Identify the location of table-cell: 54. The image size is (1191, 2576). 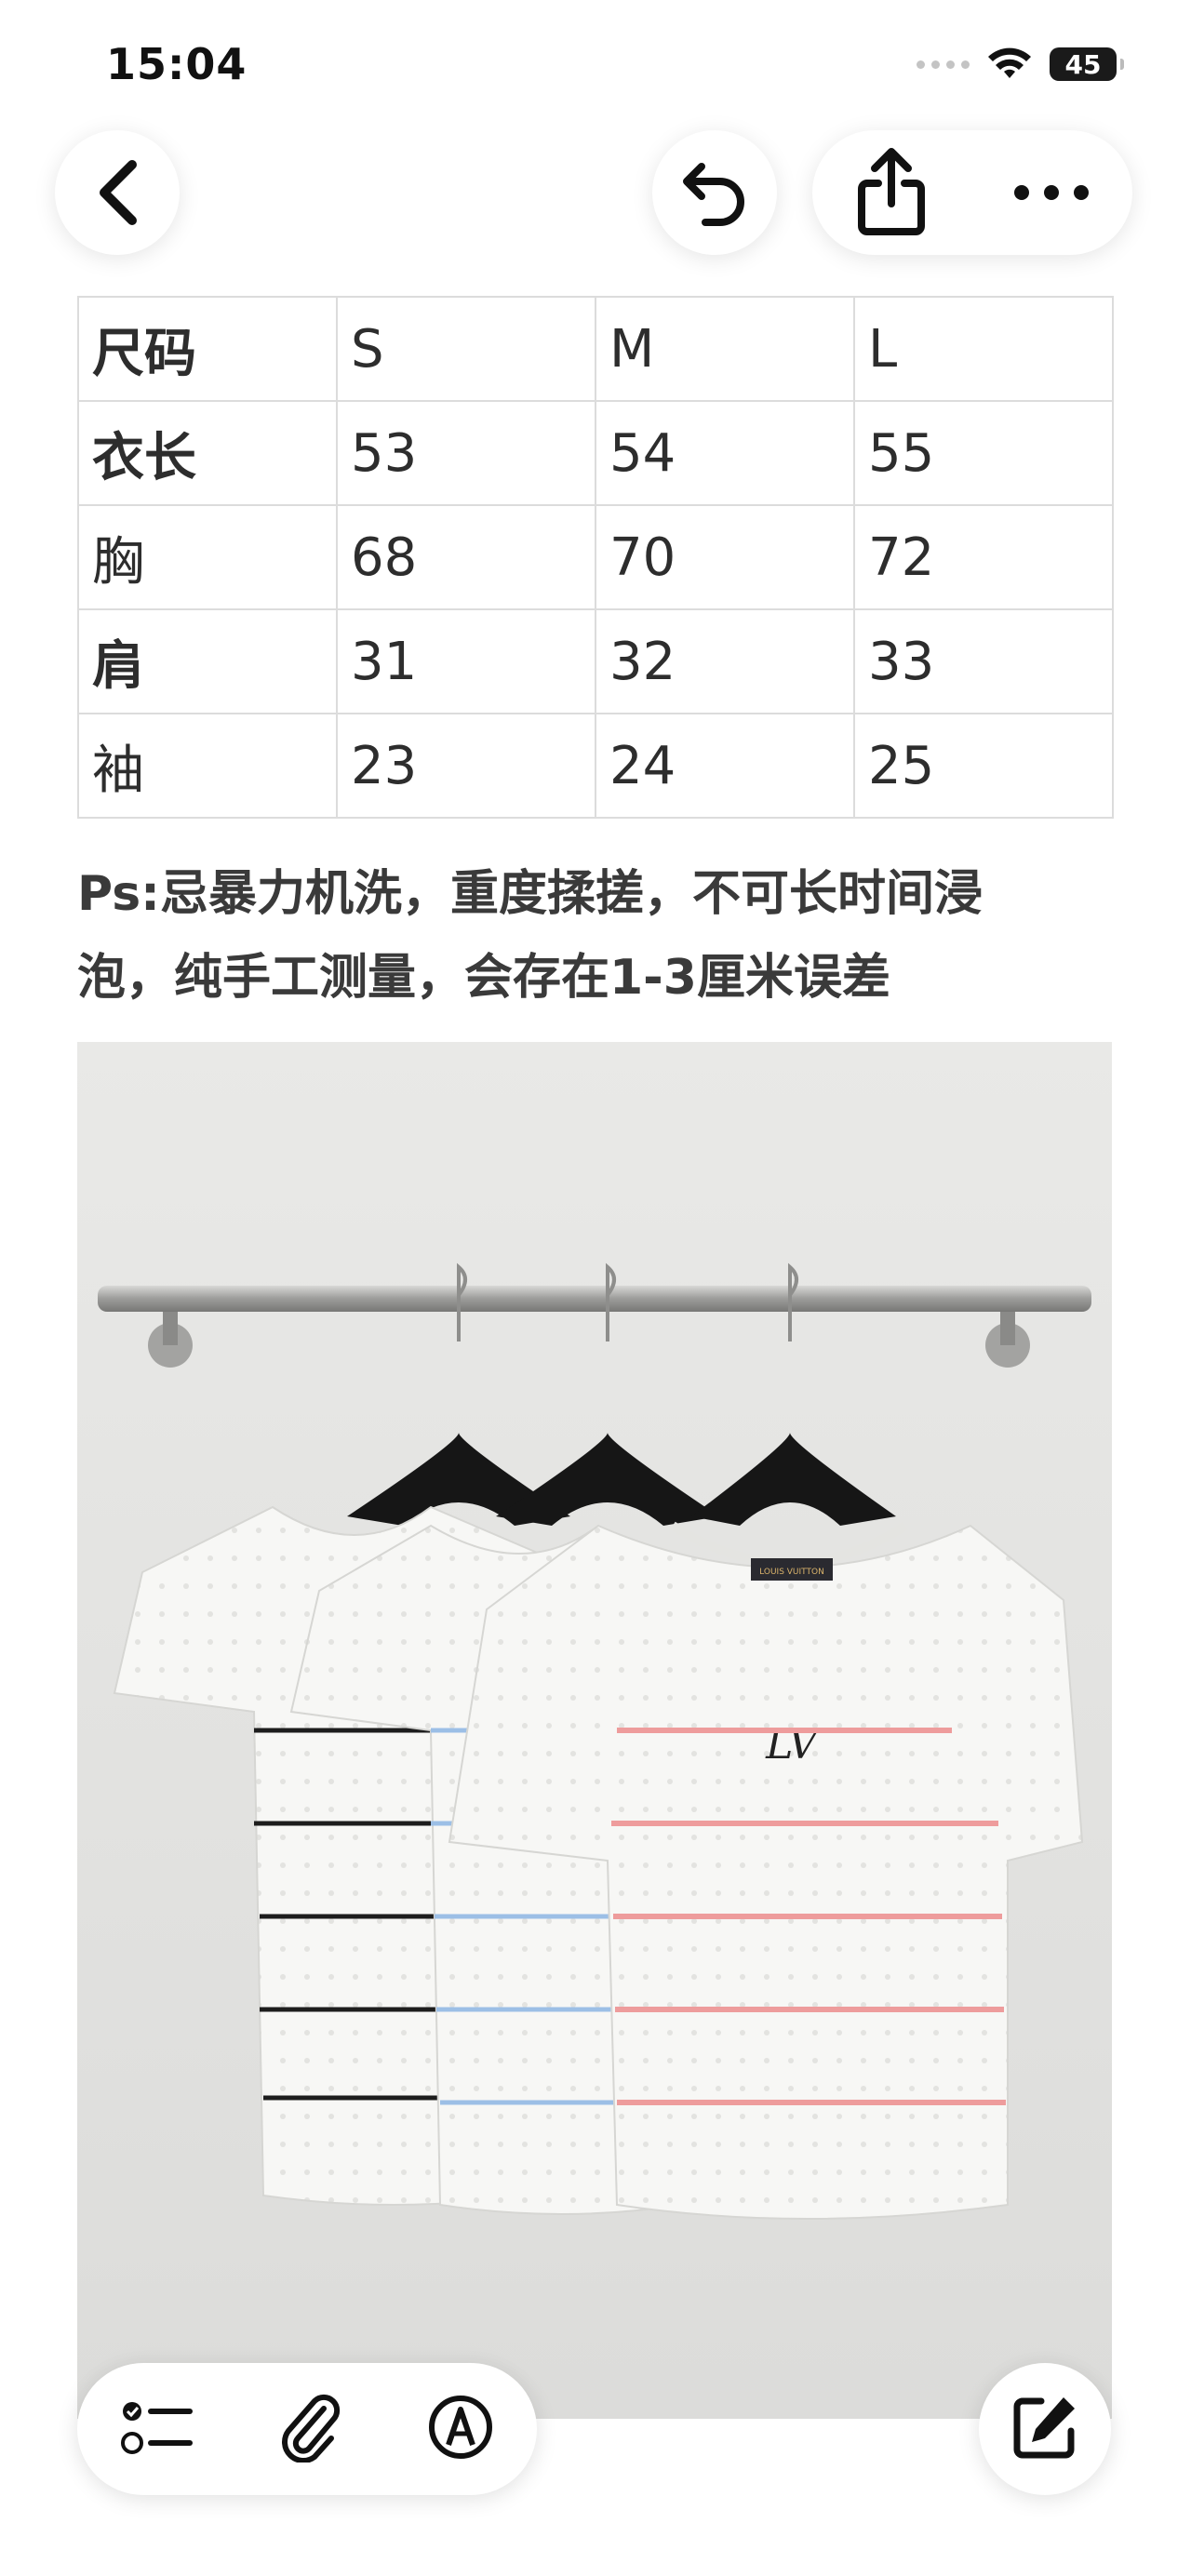
(725, 453).